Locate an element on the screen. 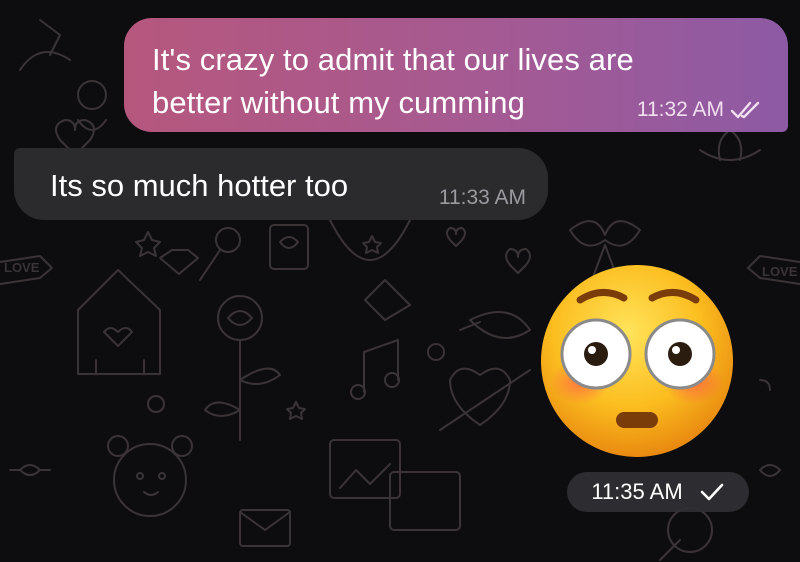  sticker-time: 11:35 AM is located at coordinates (637, 491).